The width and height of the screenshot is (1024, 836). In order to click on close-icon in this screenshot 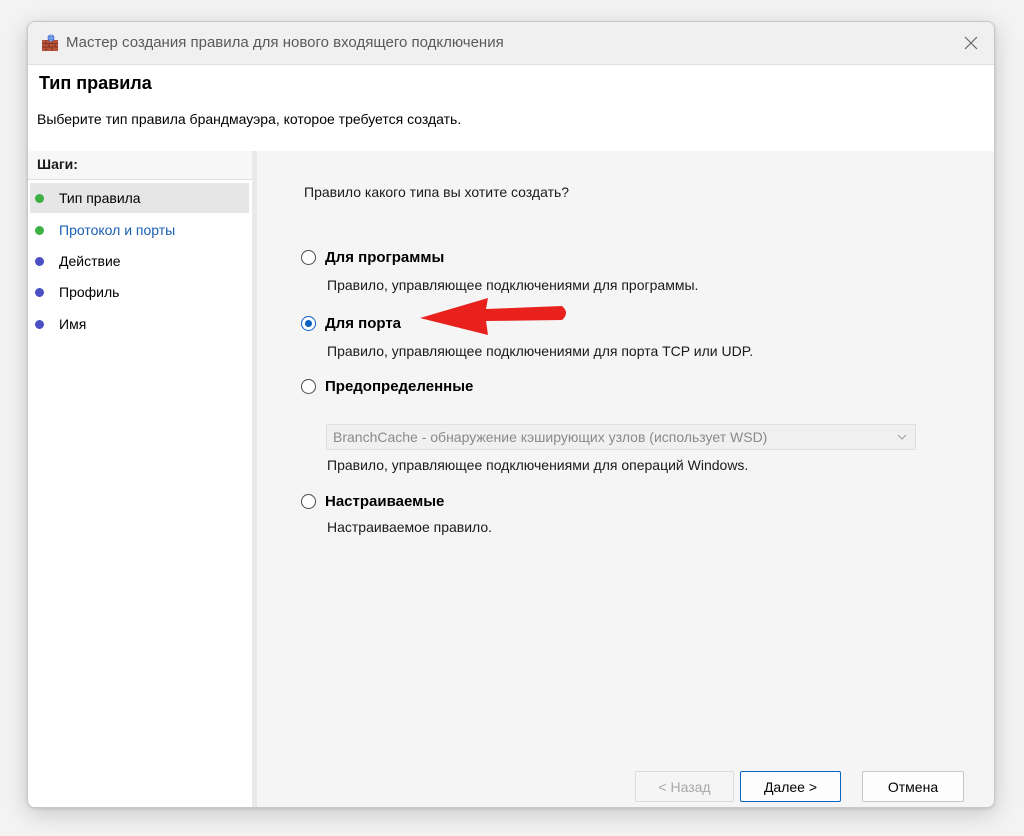, I will do `click(971, 43)`.